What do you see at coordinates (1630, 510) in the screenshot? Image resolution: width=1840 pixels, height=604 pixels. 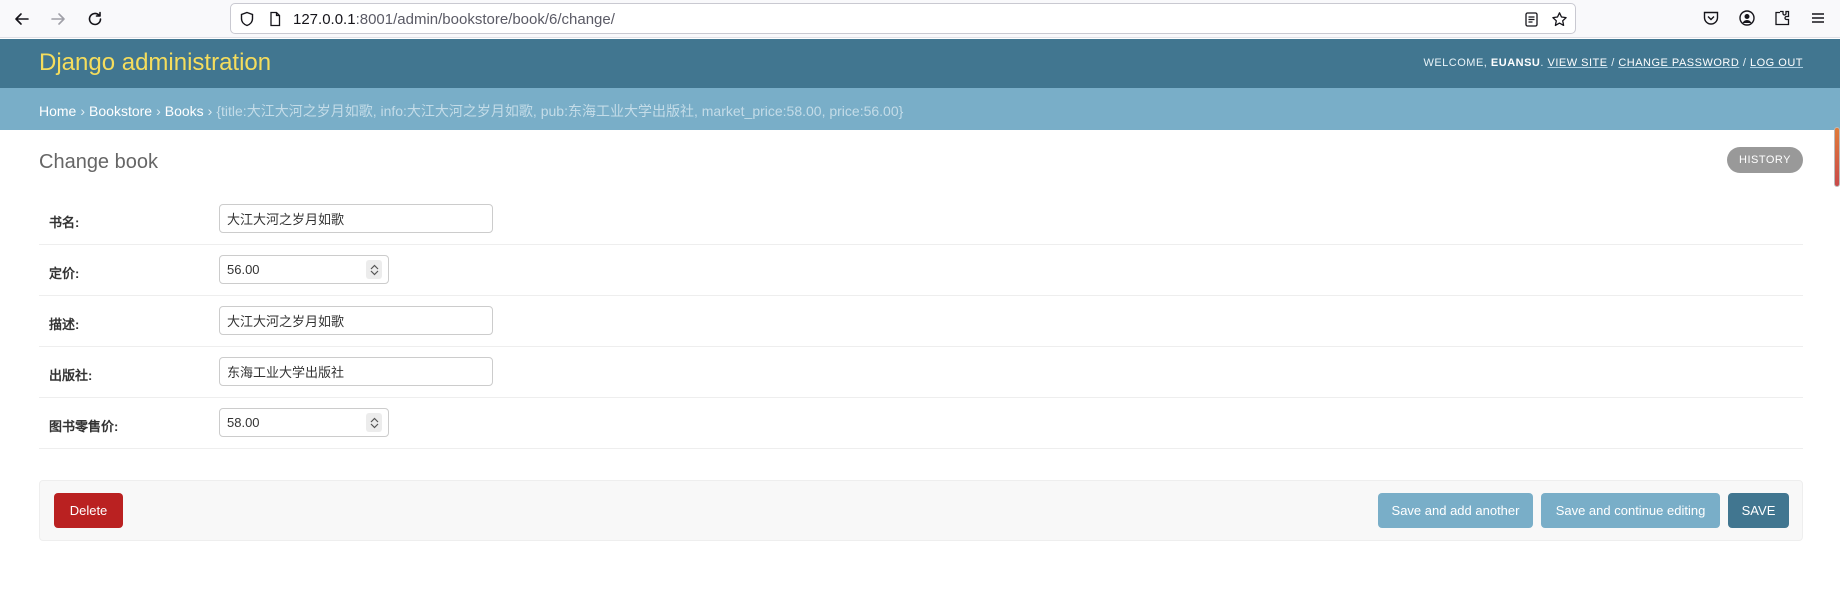 I see `save-and-continue-button: Save and continue editing` at bounding box center [1630, 510].